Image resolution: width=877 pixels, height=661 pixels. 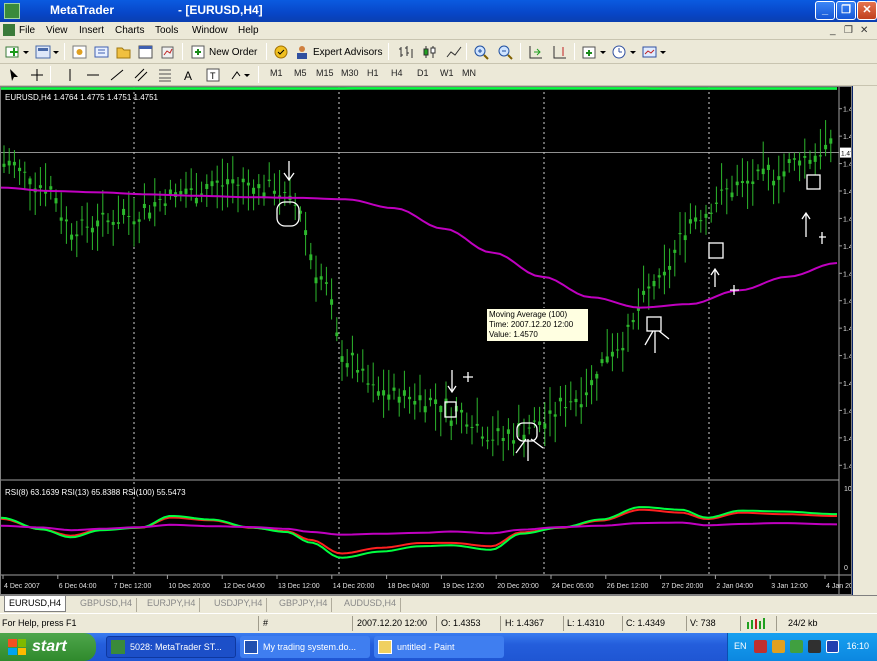 I want to click on market-watch-icon, so click(x=80, y=52).